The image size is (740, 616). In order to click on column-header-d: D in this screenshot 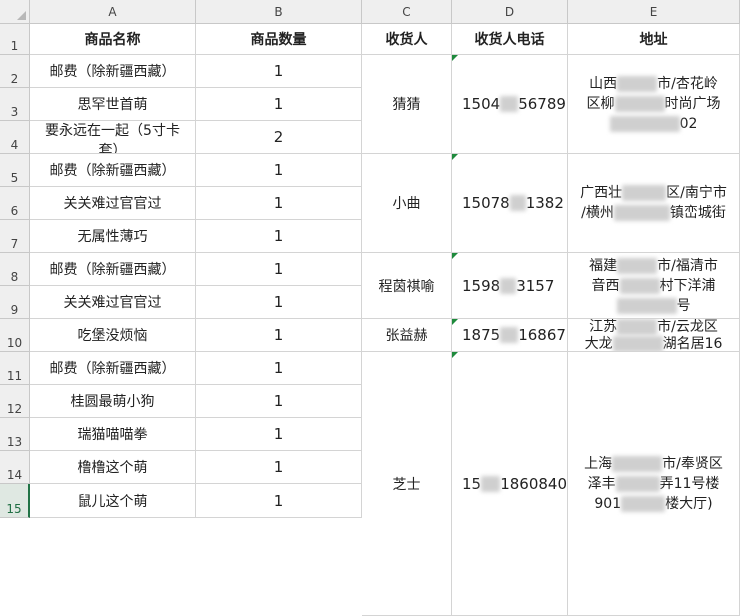, I will do `click(510, 12)`.